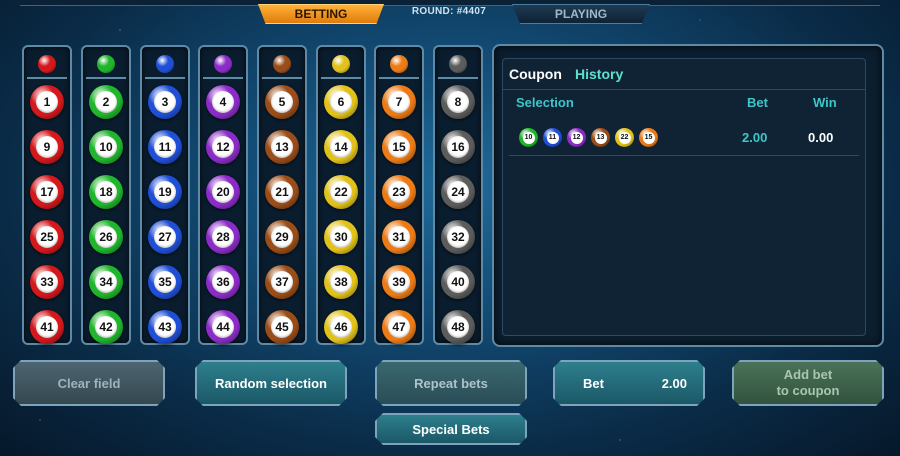 Image resolution: width=900 pixels, height=456 pixels. I want to click on number-ball: 15, so click(399, 147).